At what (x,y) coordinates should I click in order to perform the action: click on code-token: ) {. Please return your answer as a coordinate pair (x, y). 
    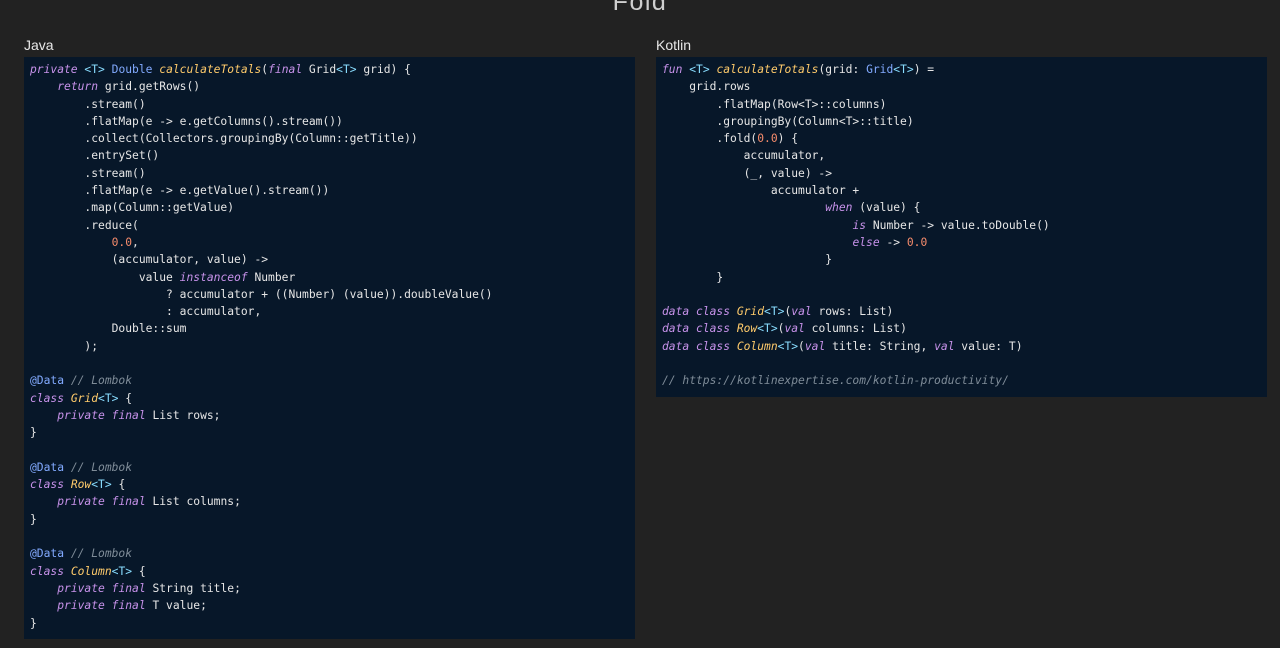
    Looking at the image, I should click on (788, 139).